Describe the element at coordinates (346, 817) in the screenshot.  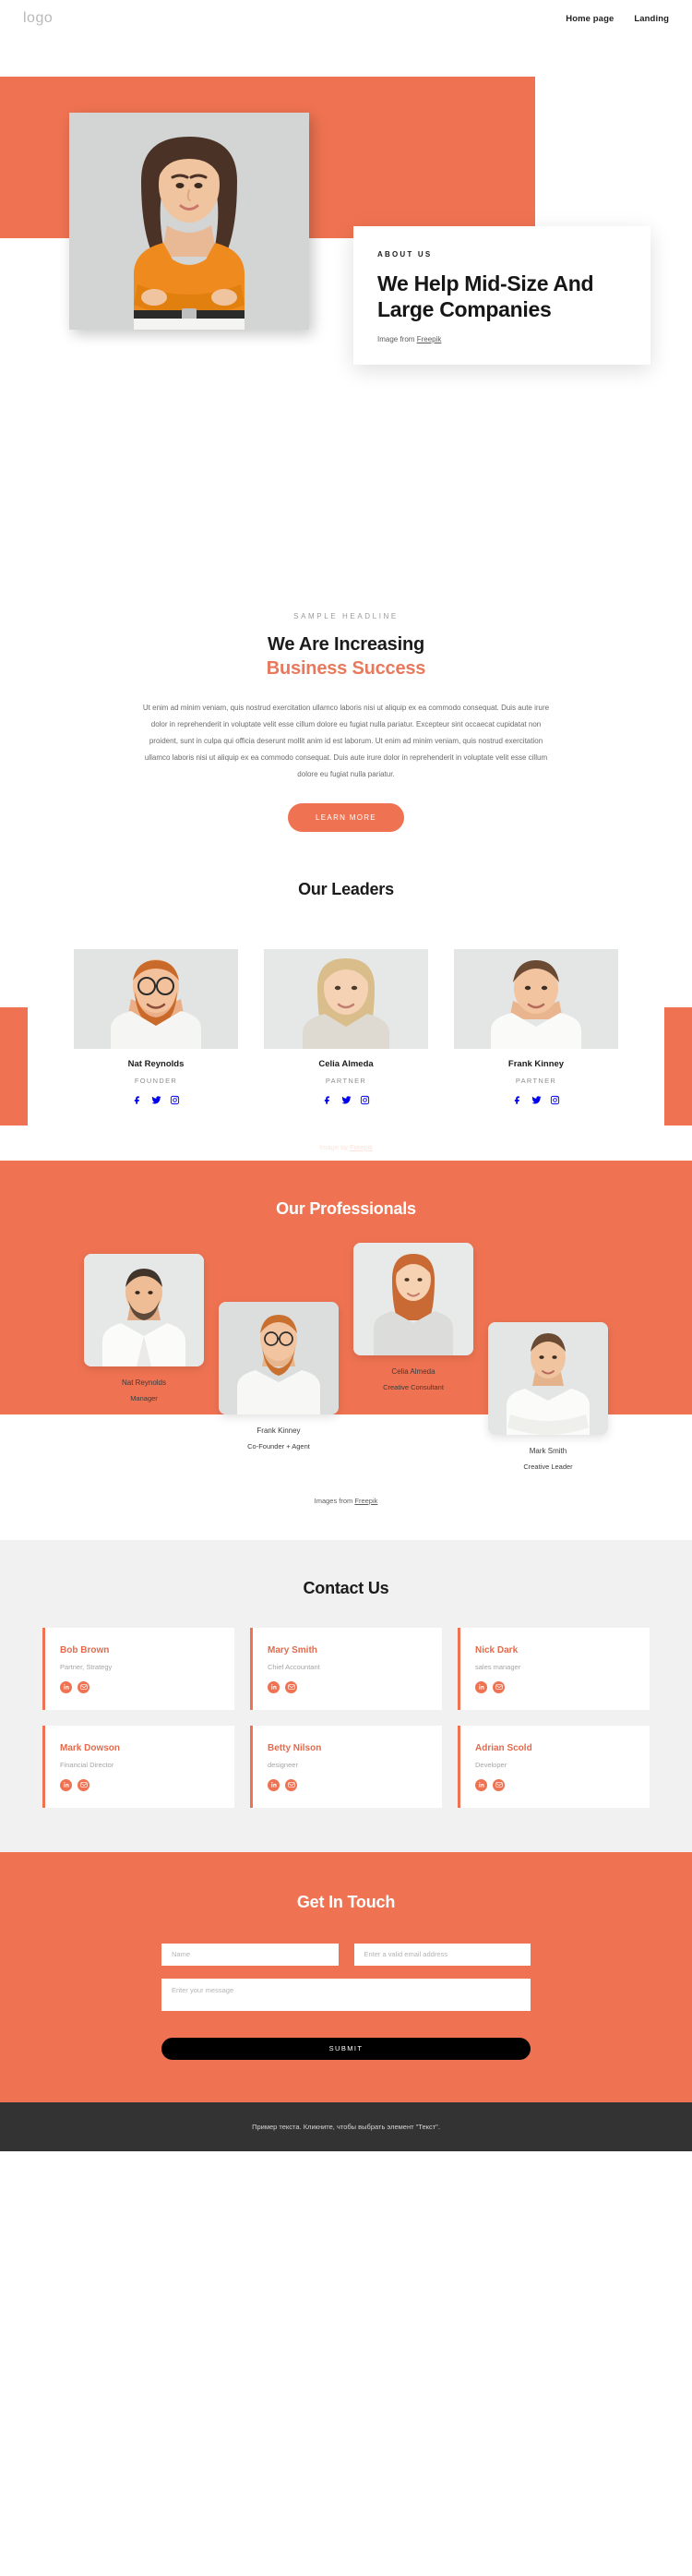
I see `learn-more-button: LEARN MORE` at that location.